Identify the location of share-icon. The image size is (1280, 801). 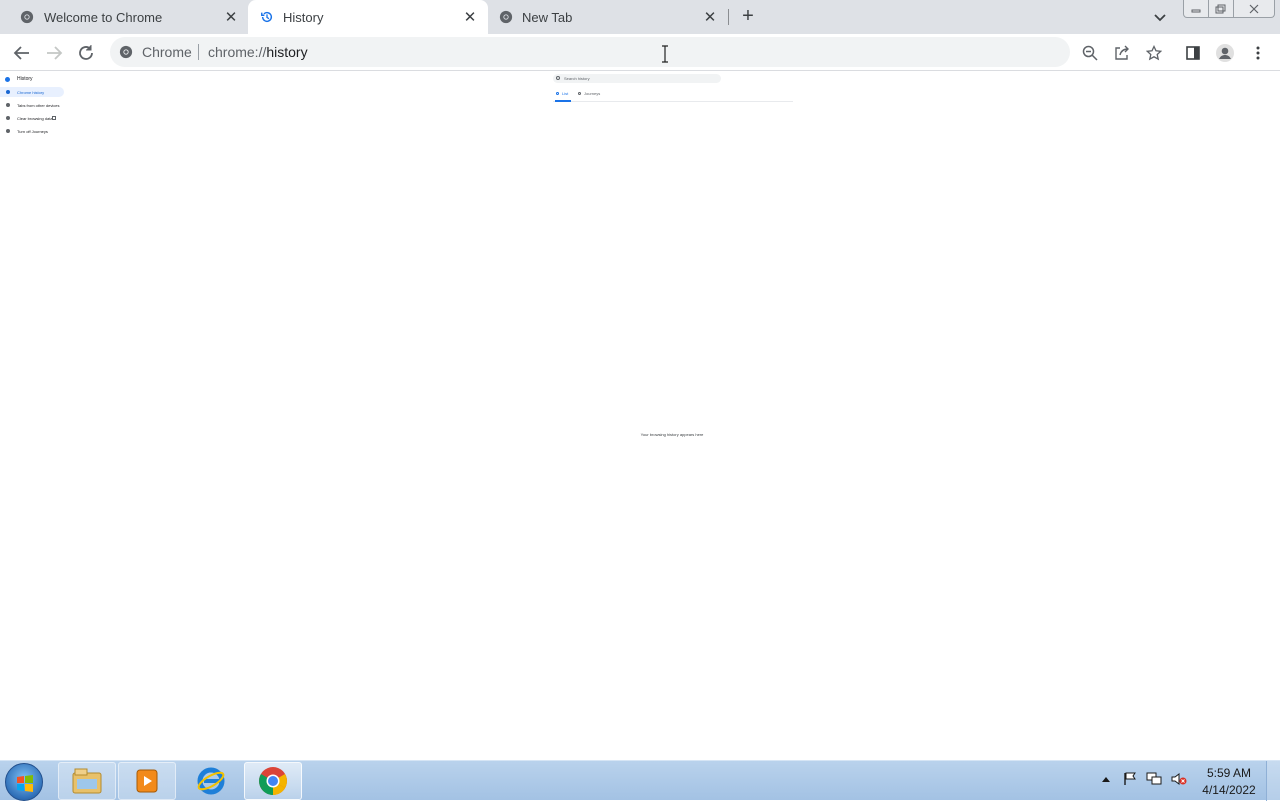
(1122, 52).